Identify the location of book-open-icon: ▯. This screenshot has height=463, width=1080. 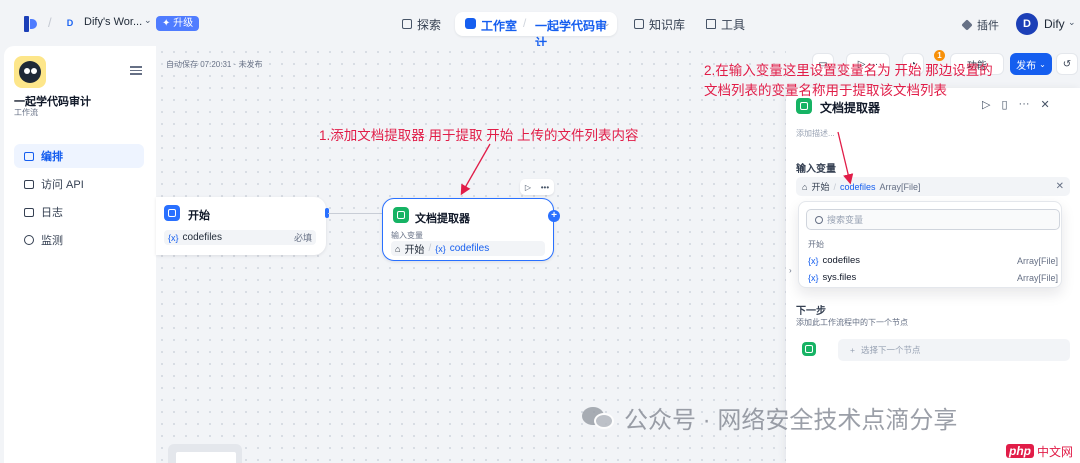
(1004, 104).